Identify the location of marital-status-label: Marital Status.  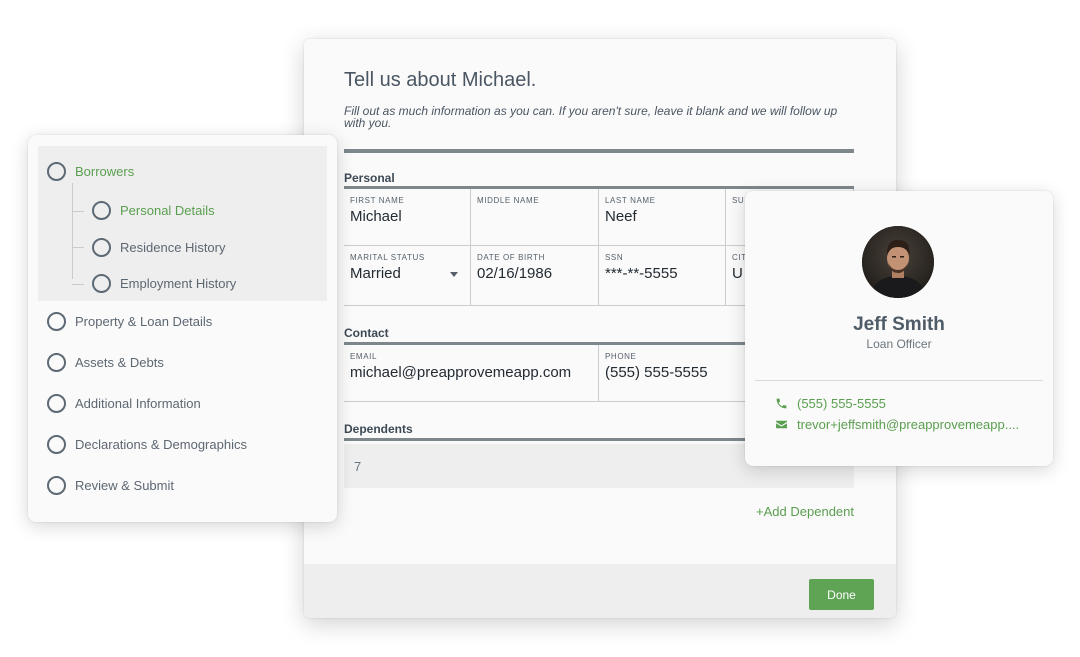
(387, 257).